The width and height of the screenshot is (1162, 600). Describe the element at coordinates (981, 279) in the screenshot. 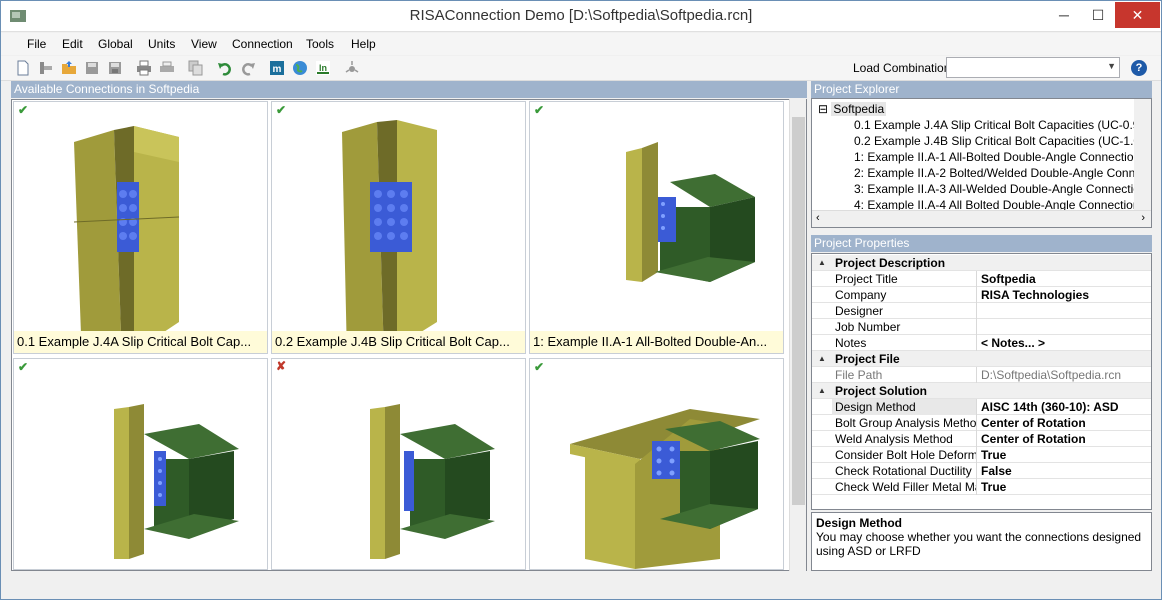

I see `property-row: Project Title Softpedia` at that location.